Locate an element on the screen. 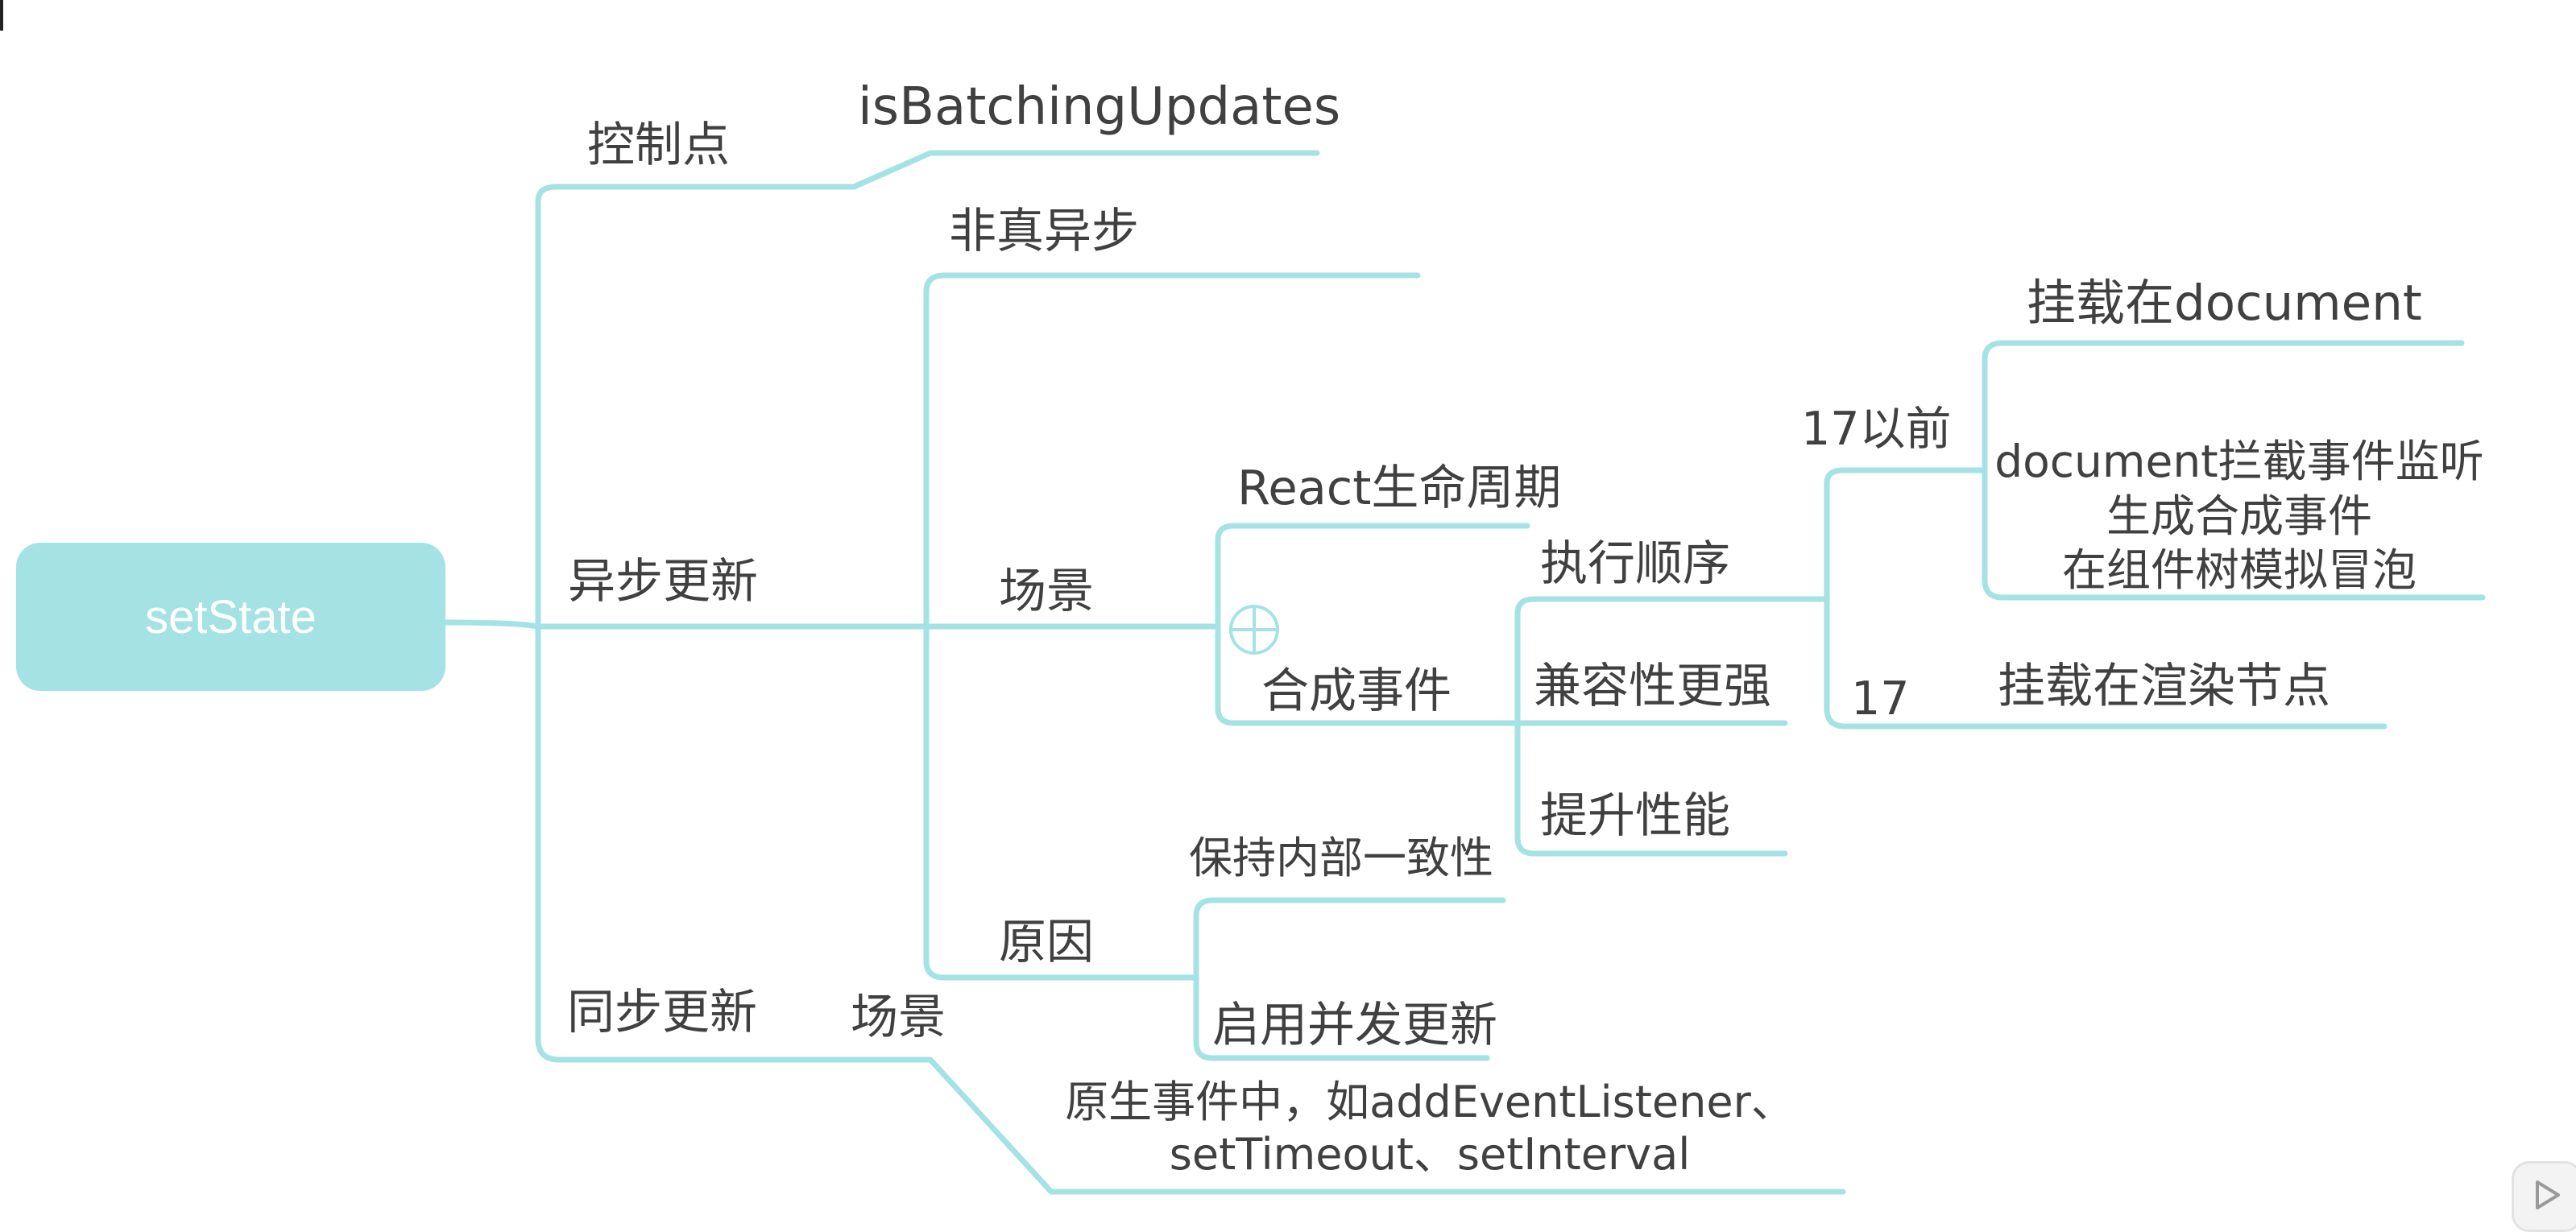  root-node-label: setState is located at coordinates (231, 616).